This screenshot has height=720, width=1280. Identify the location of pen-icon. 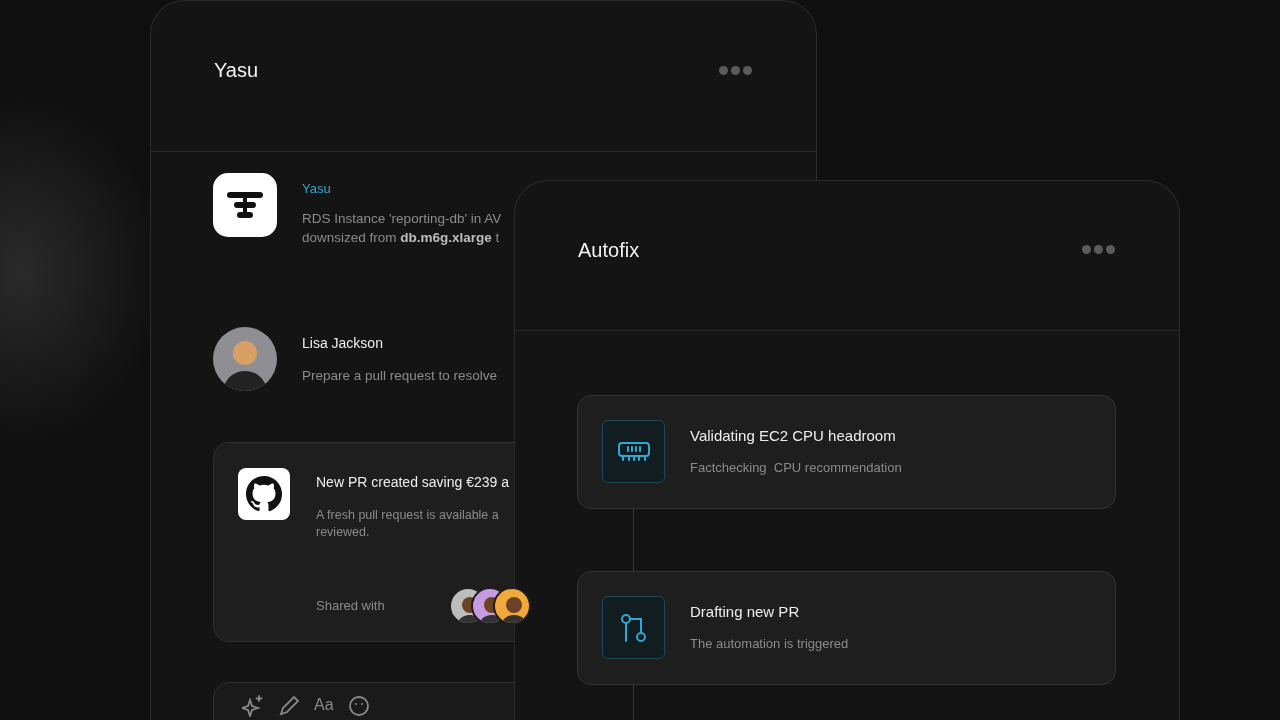
(289, 705).